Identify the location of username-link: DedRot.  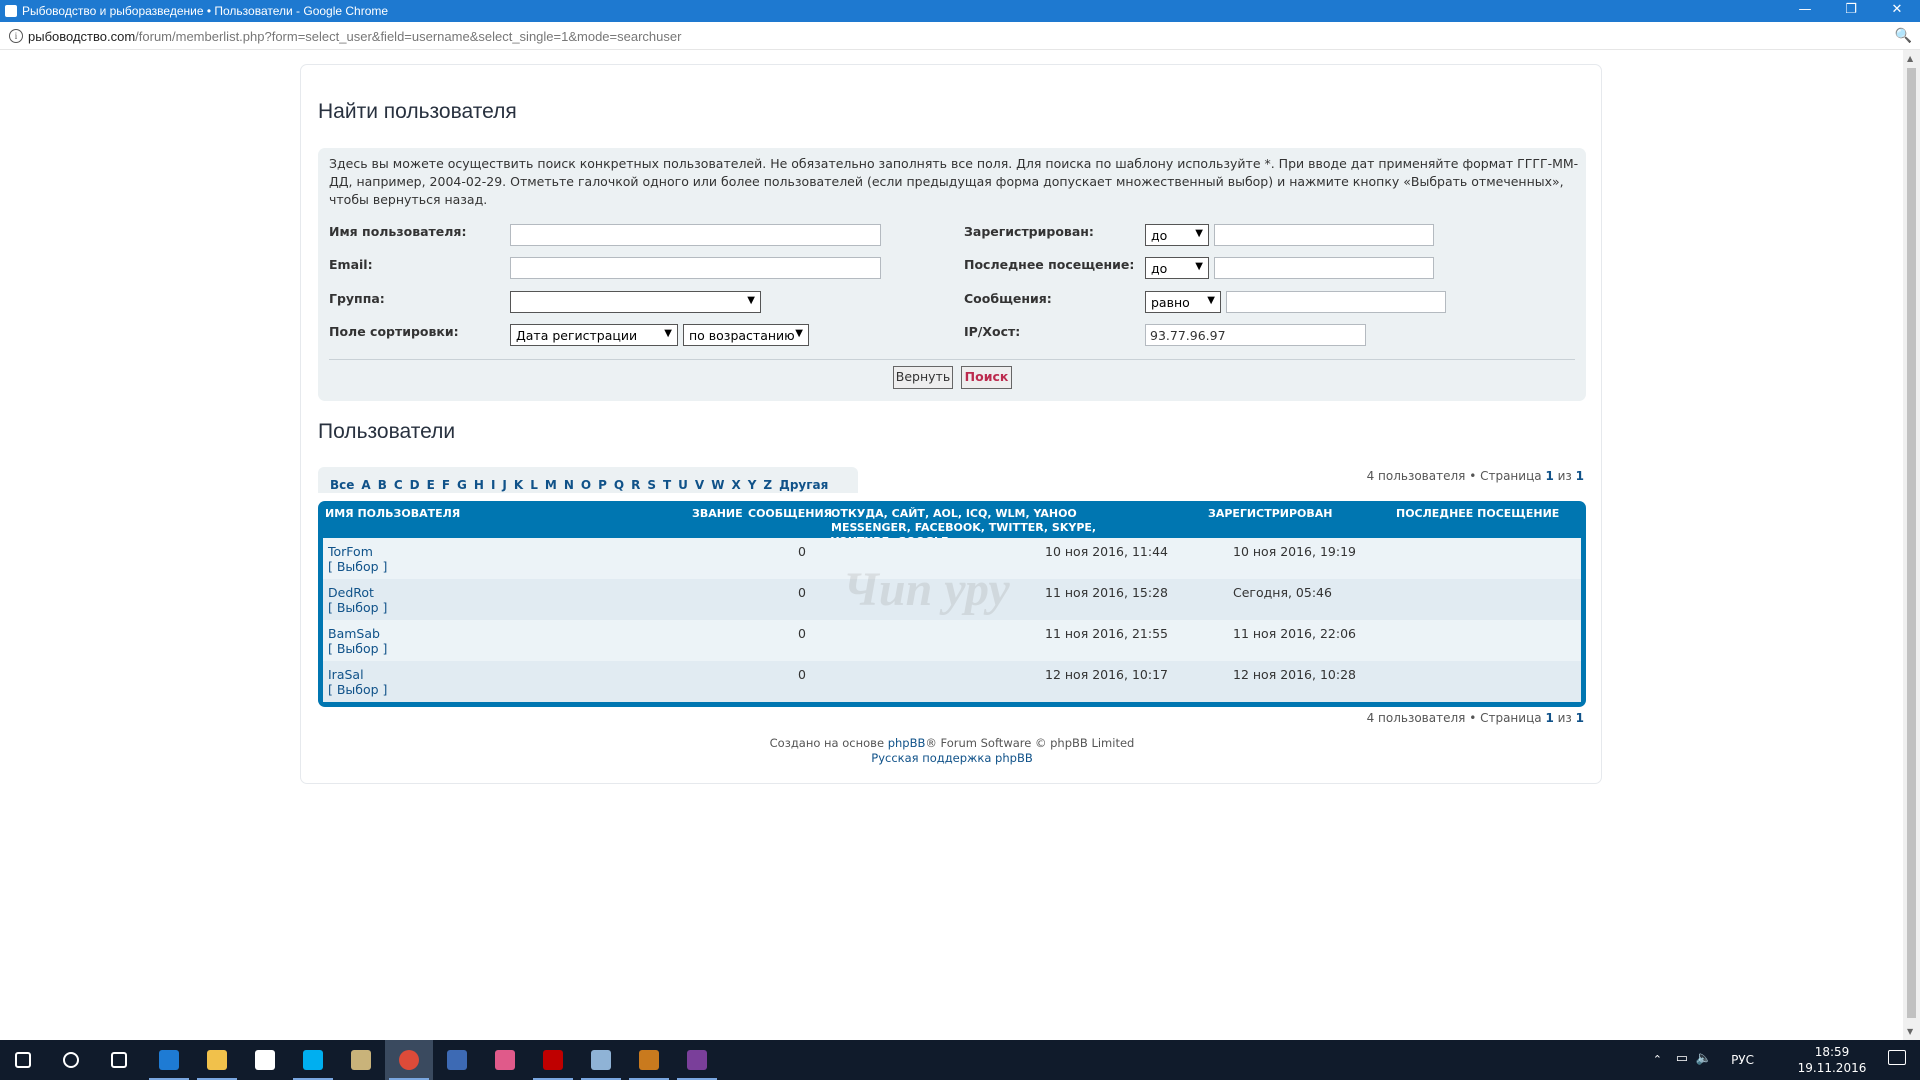
(351, 592).